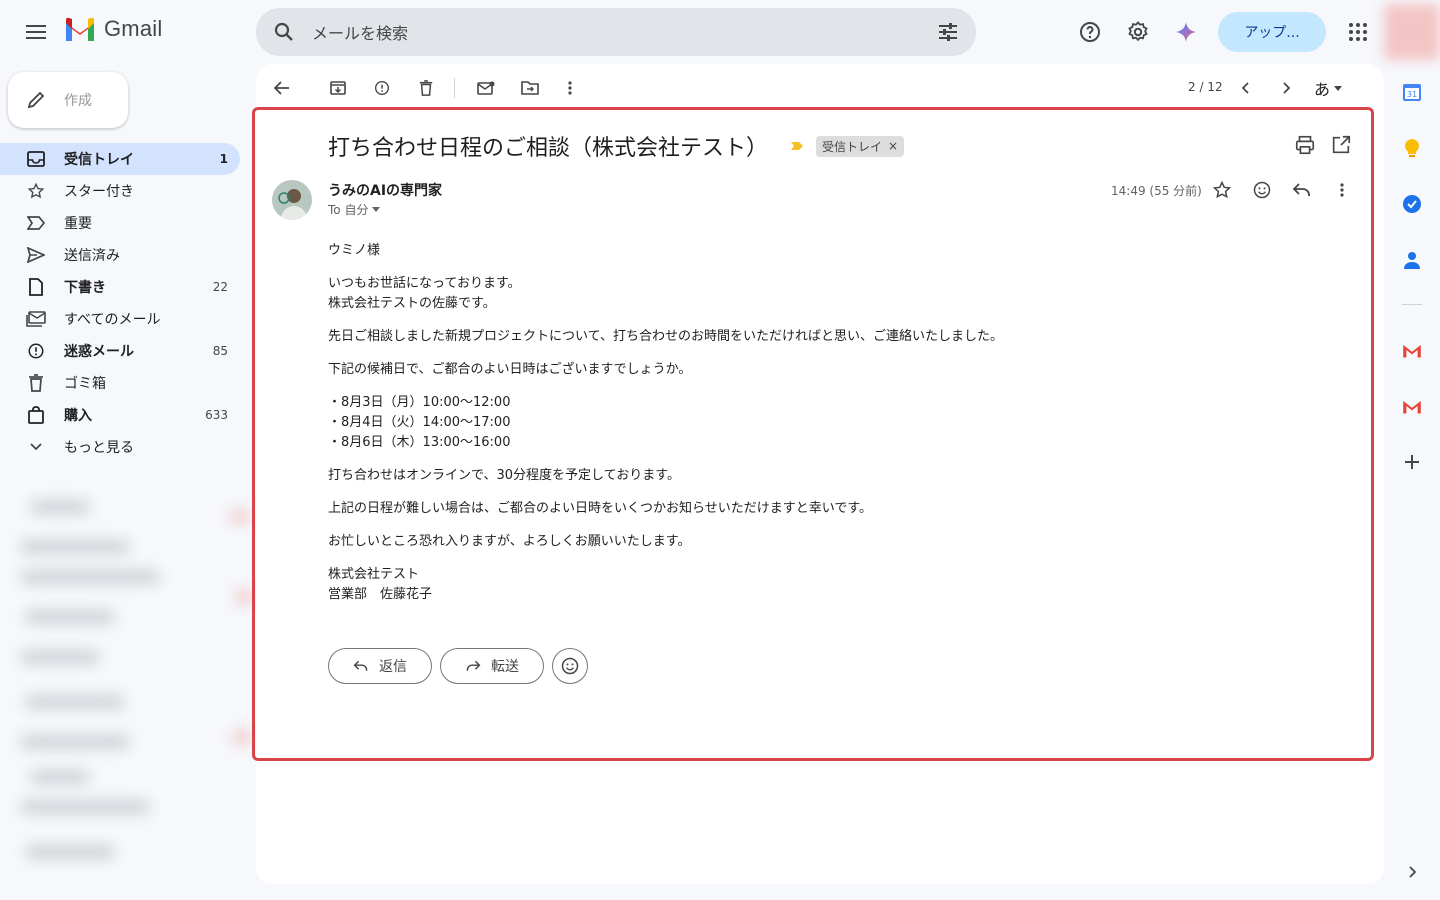  I want to click on forward-button: 転送, so click(492, 666).